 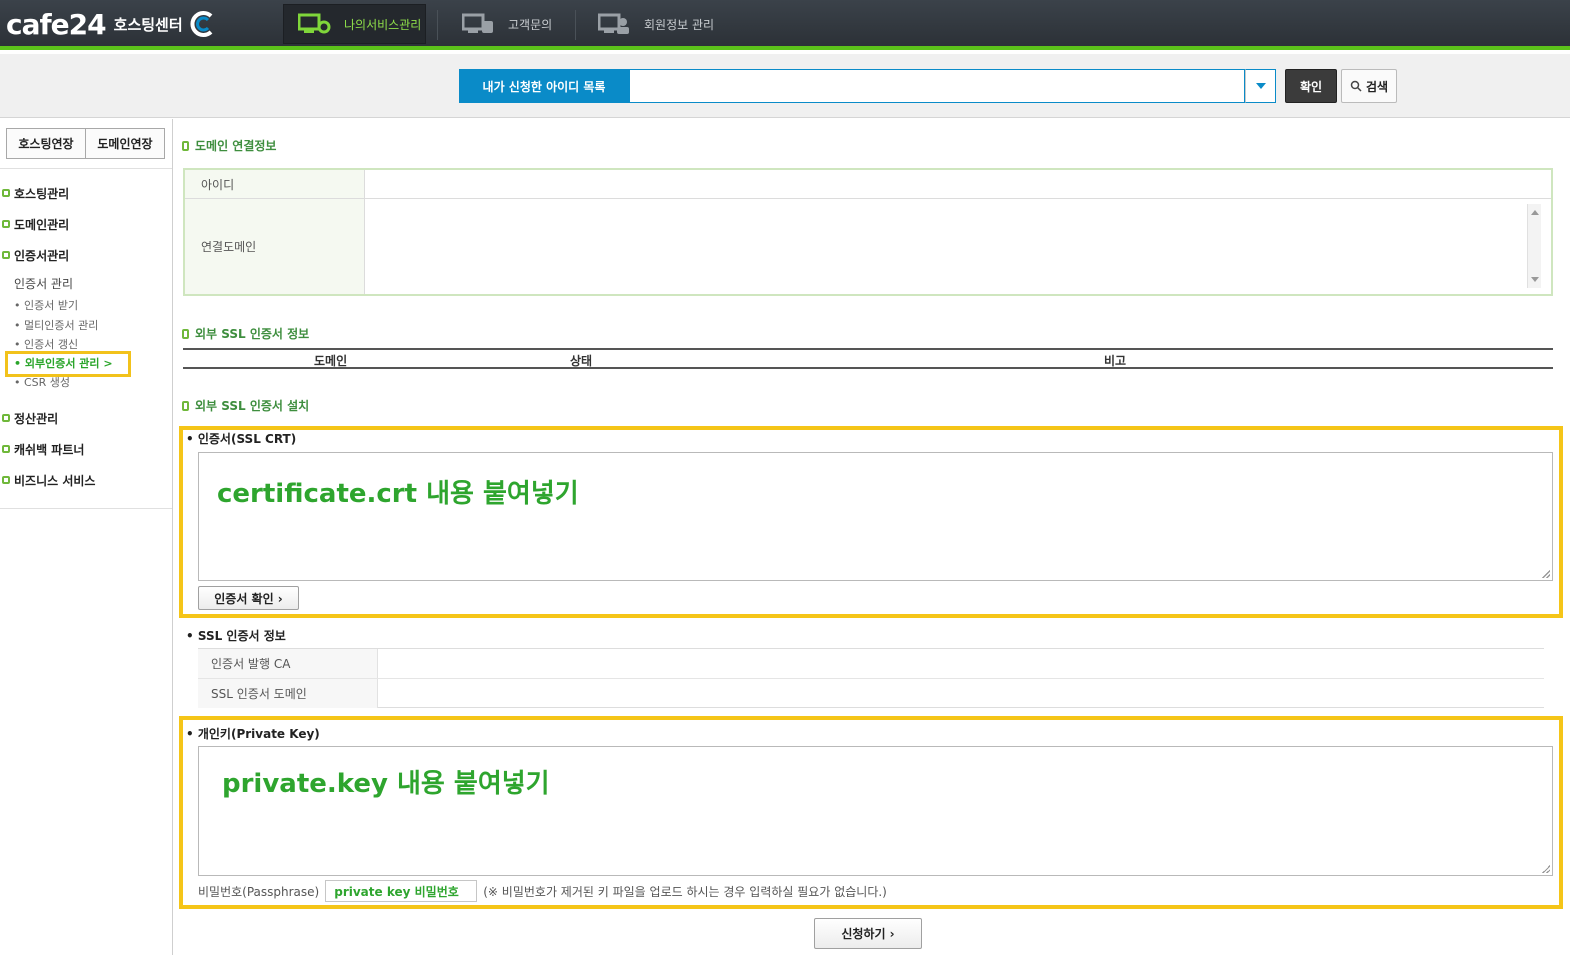 I want to click on search-icon, so click(x=1356, y=86).